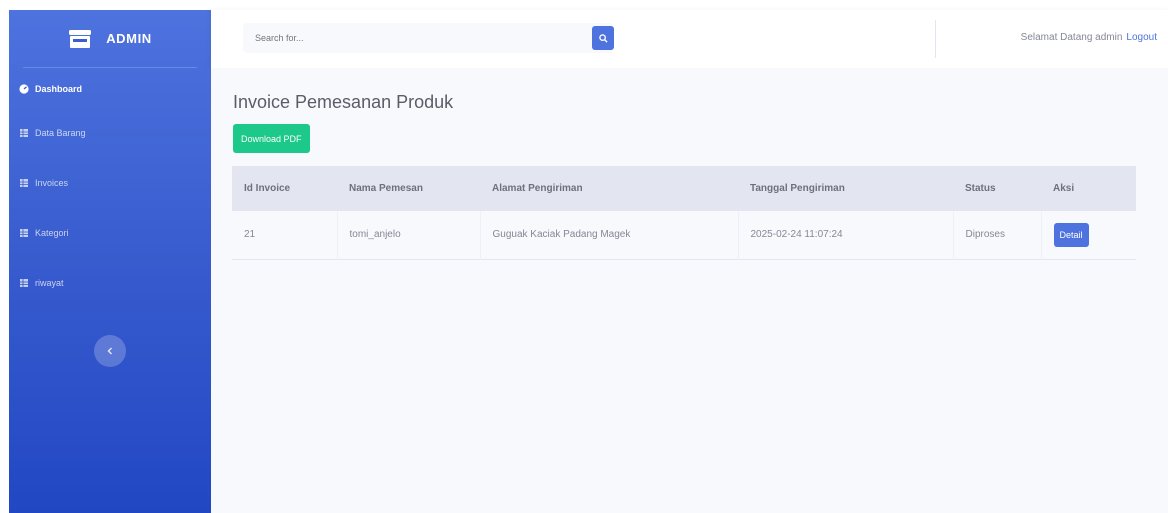 The width and height of the screenshot is (1168, 513). I want to click on sidebar-item-kategori: Kategori, so click(110, 233).